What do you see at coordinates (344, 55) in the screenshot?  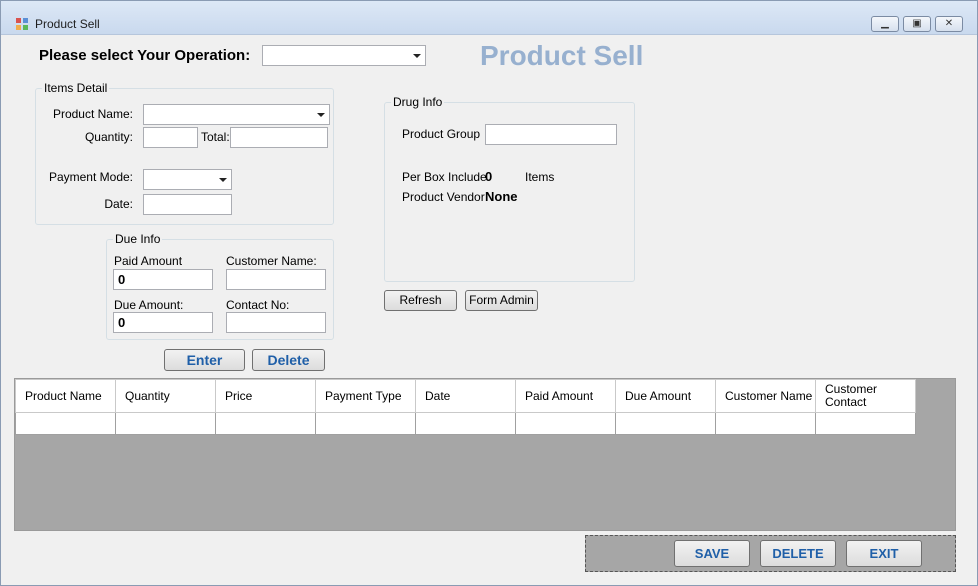 I see `operation-select` at bounding box center [344, 55].